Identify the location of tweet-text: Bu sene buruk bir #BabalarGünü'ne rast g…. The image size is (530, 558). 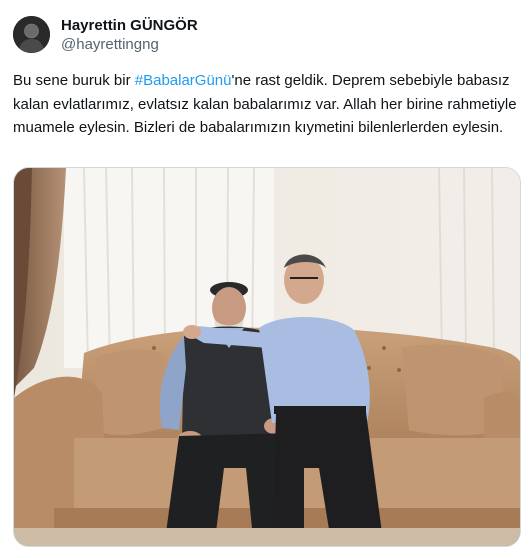
(265, 104).